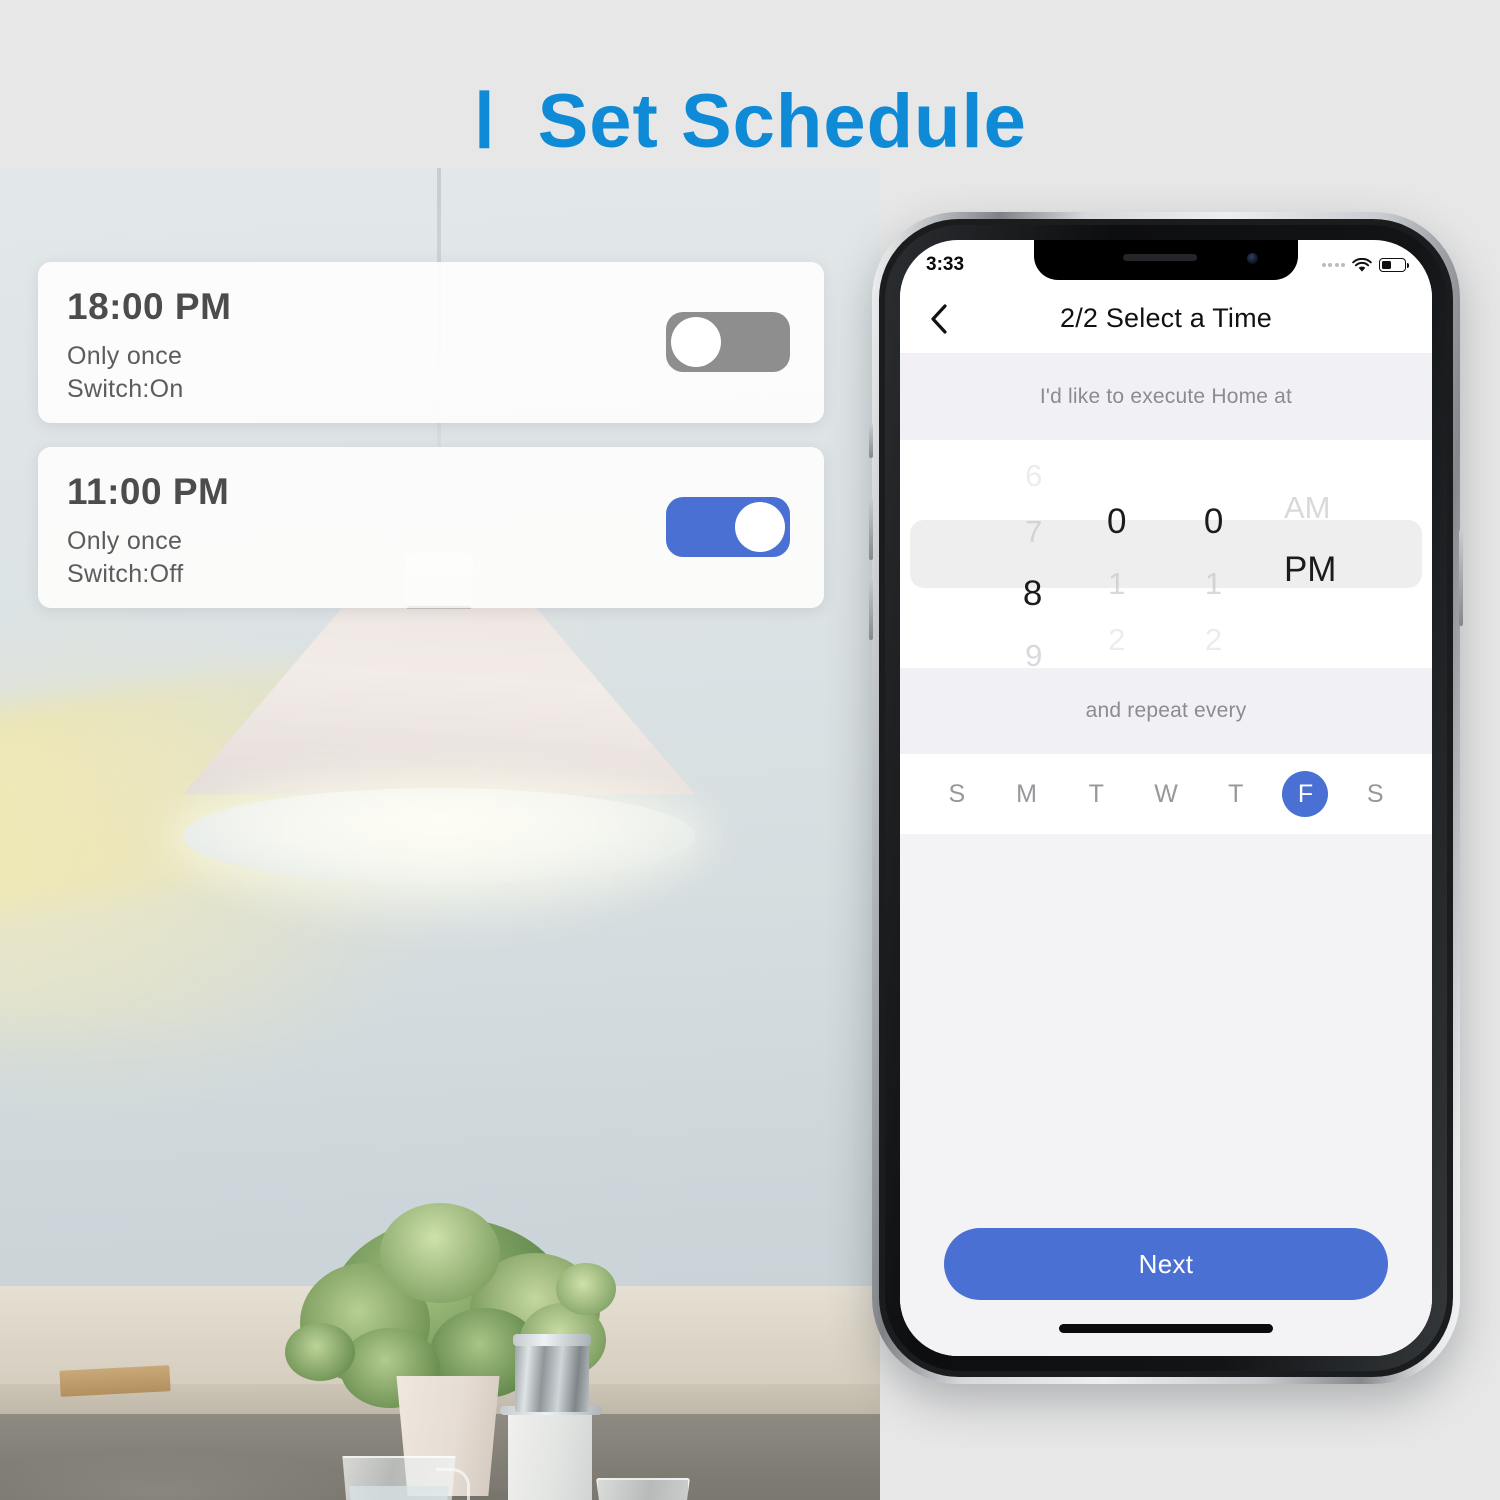  I want to click on day-toggle-monday: M, so click(1027, 794).